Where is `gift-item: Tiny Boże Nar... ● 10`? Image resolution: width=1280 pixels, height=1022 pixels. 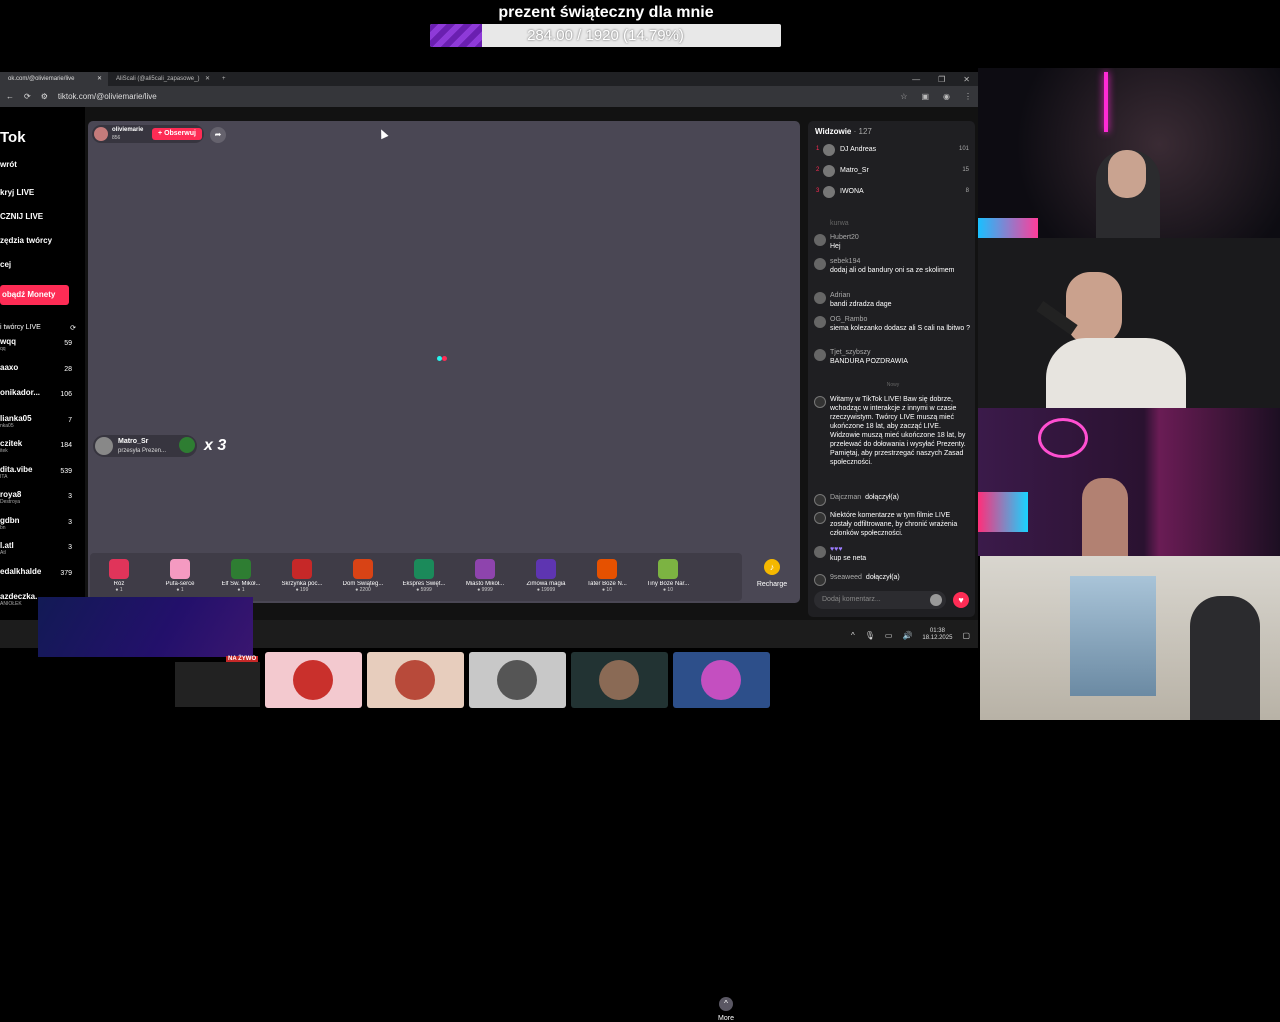
gift-item: Tiny Boże Nar... ● 10 is located at coordinates (668, 576).